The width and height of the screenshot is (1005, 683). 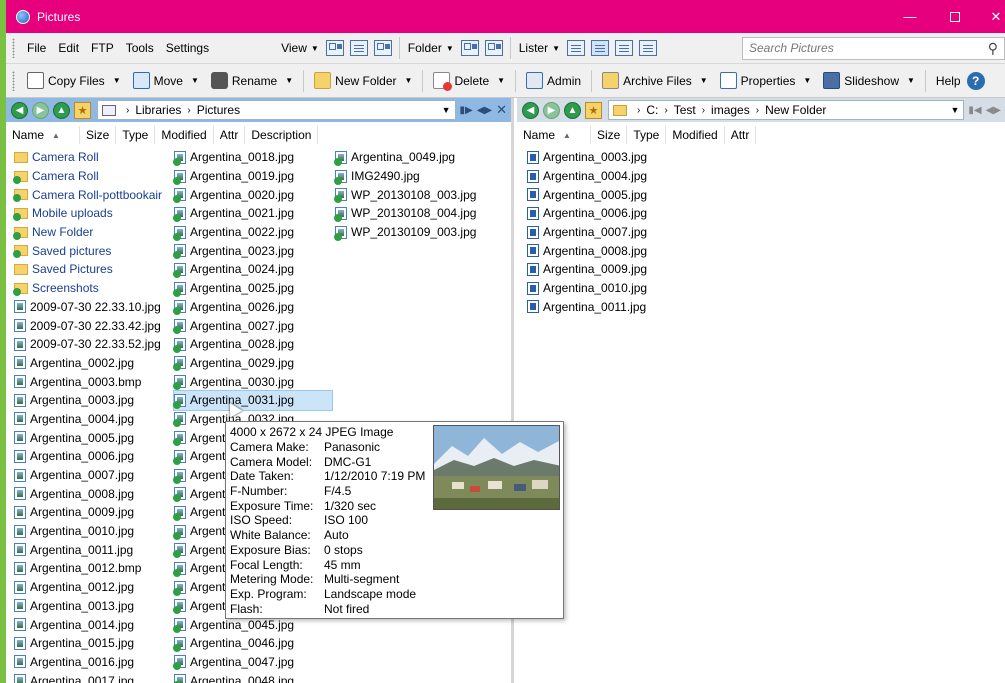 I want to click on close-button: ✕, so click(x=989, y=16).